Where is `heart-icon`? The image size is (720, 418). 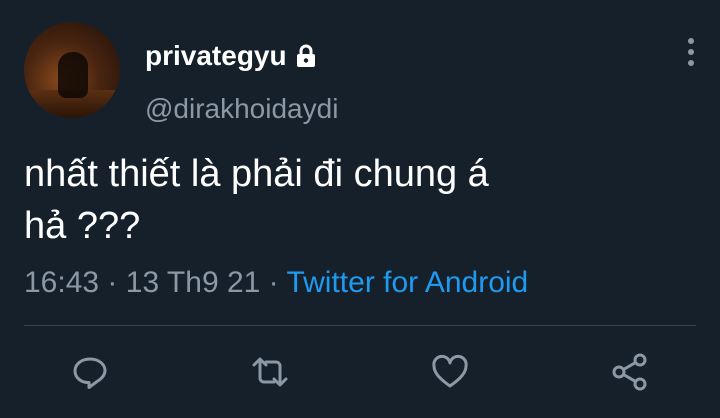 heart-icon is located at coordinates (450, 371).